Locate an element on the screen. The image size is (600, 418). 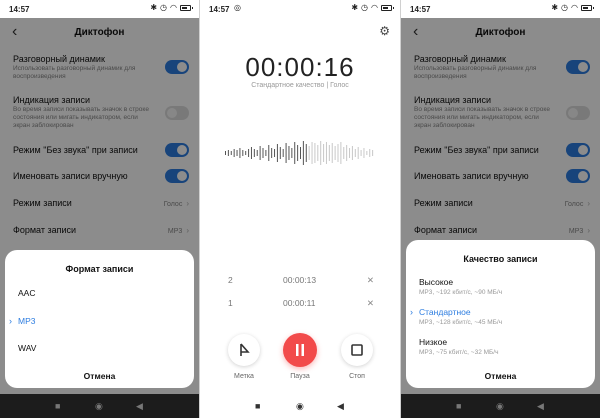
format-option-mp3: › MP3 is located at coordinates (96, 321).